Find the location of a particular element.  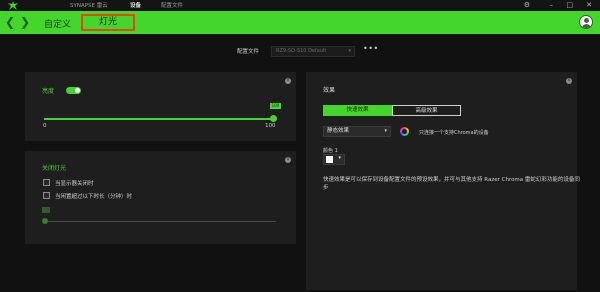

display-off-label: 当显示器关闭时 is located at coordinates (74, 184).